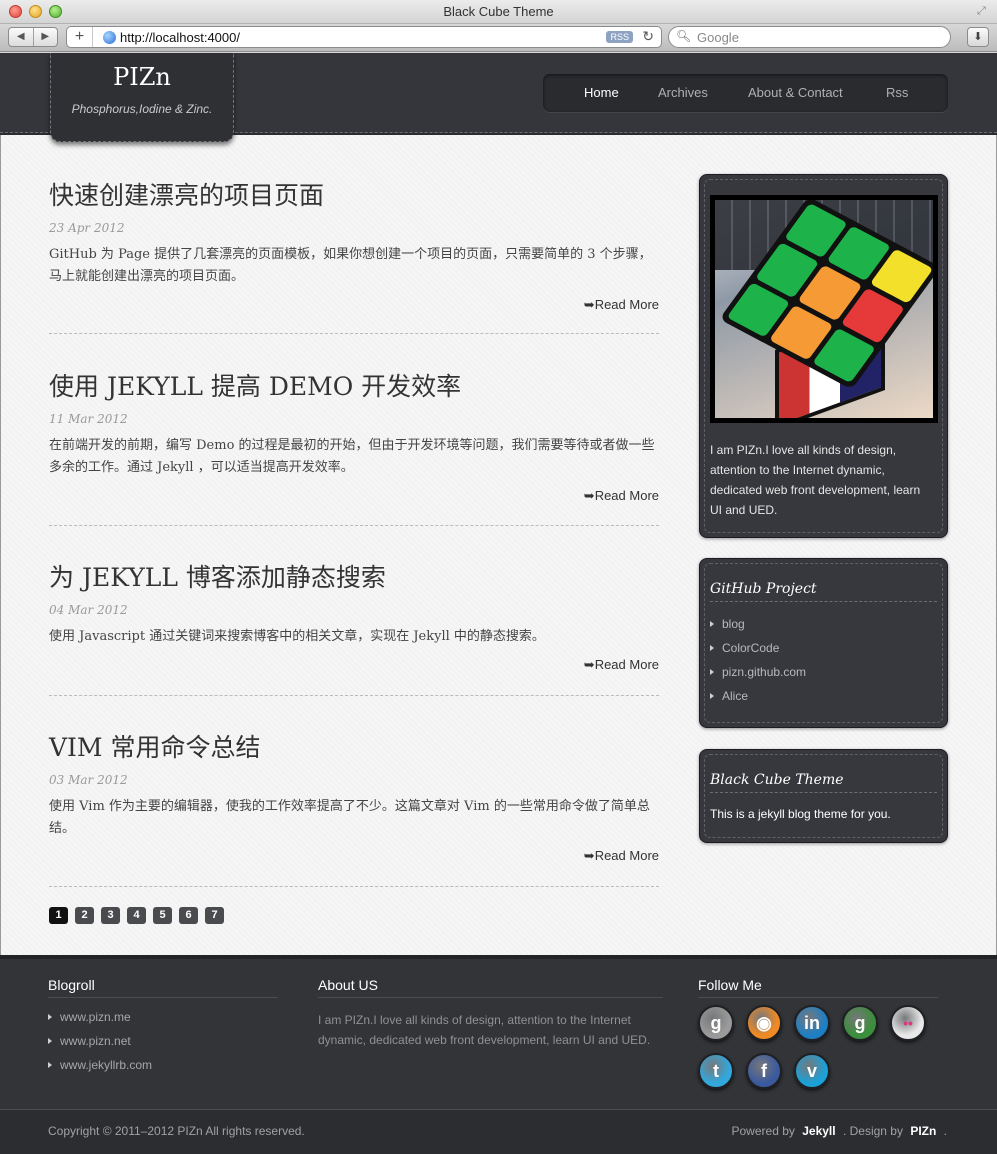 This screenshot has width=997, height=1154. Describe the element at coordinates (58, 915) in the screenshot. I see `page-link-current: 1` at that location.